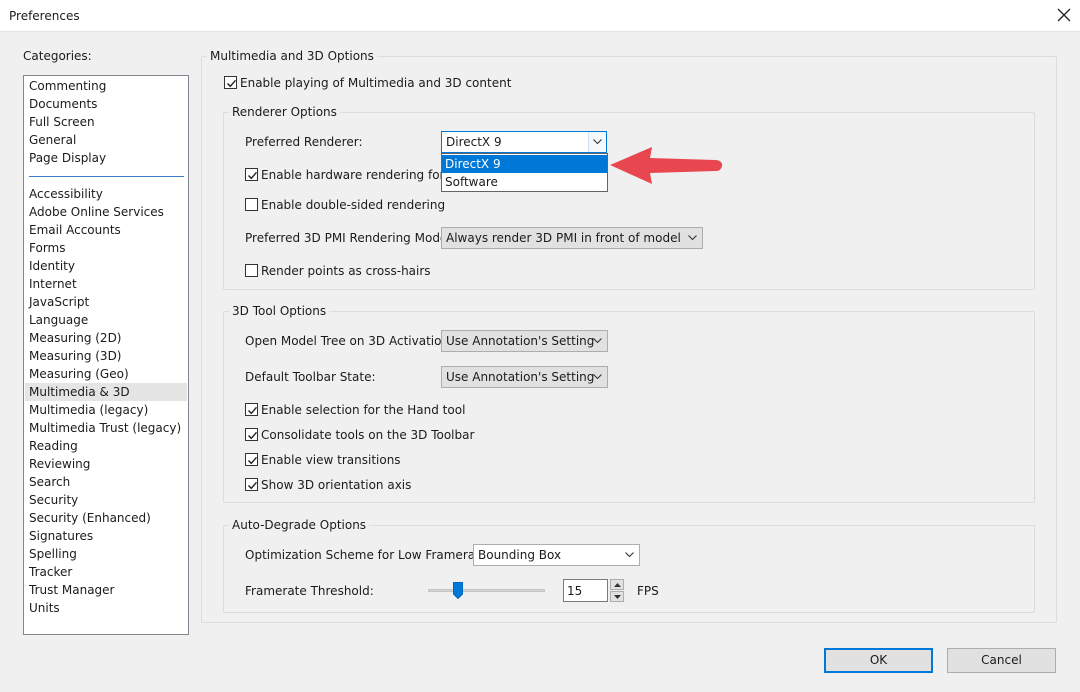 Image resolution: width=1080 pixels, height=692 pixels. What do you see at coordinates (367, 435) in the screenshot?
I see `consolidate-tools-label: Consolidate tools on the 3D Toolbar` at bounding box center [367, 435].